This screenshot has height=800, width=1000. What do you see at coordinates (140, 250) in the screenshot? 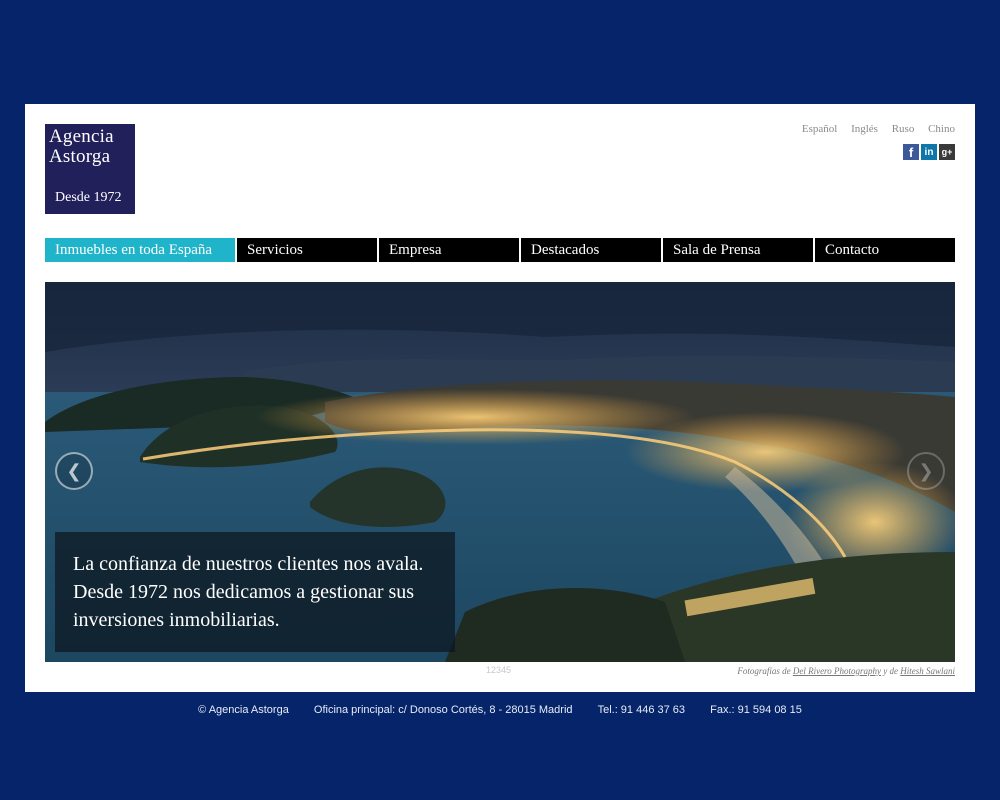
I see `nav-item-inmuebles: Inmuebles en toda España` at bounding box center [140, 250].